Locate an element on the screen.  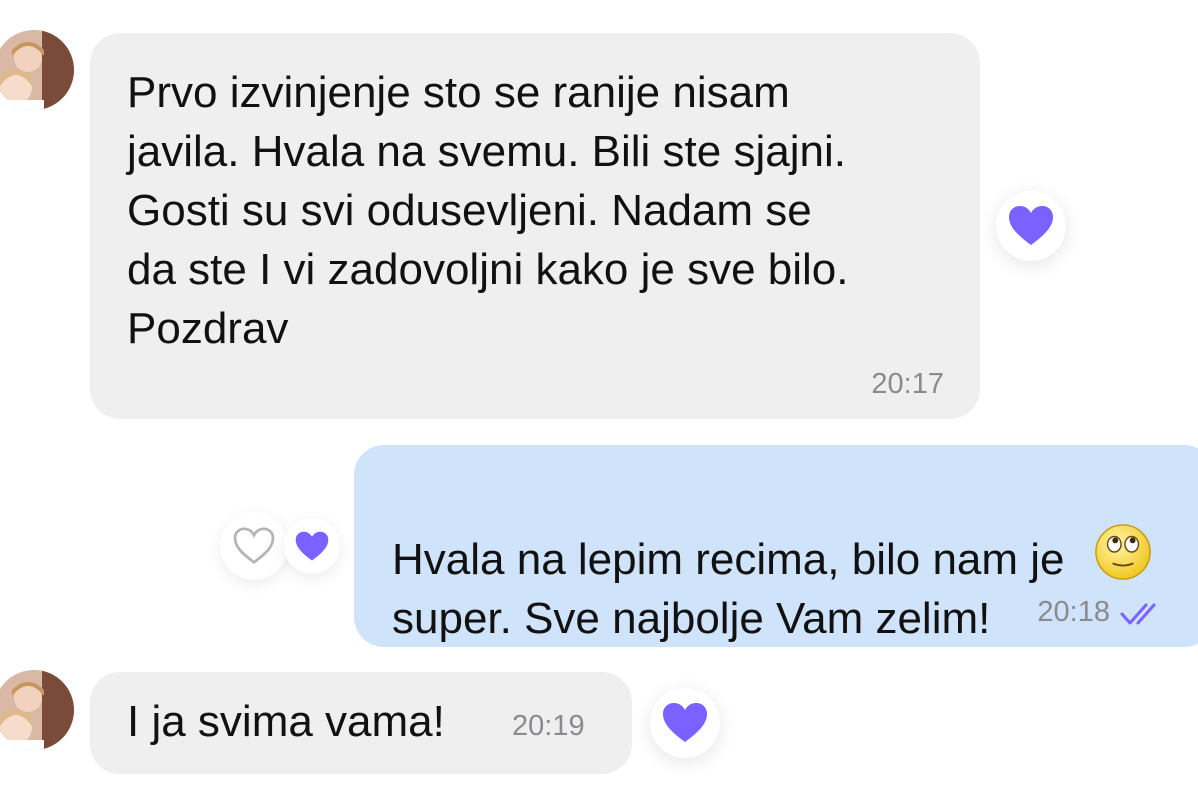
rolling-eyes-emoji is located at coordinates (1123, 552).